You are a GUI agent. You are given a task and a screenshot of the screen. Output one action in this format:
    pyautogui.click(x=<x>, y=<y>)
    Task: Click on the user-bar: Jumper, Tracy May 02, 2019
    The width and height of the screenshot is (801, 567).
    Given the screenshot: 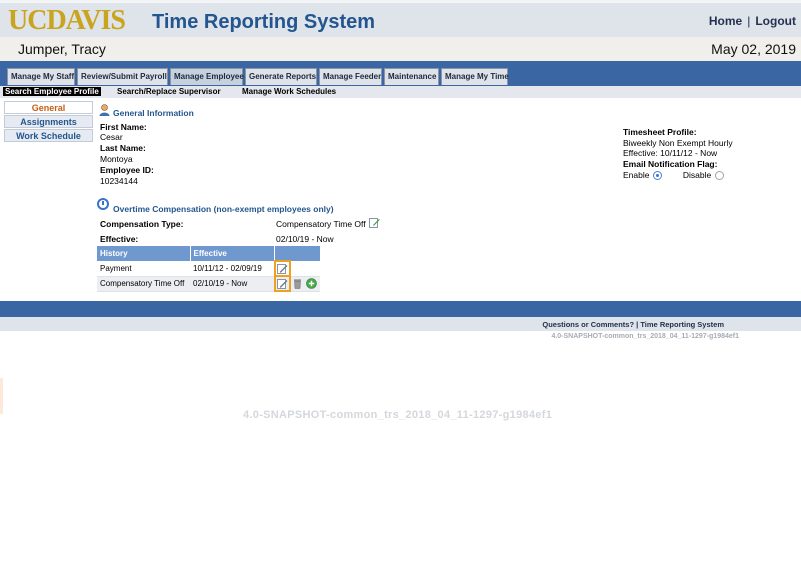 What is the action you would take?
    pyautogui.click(x=400, y=49)
    